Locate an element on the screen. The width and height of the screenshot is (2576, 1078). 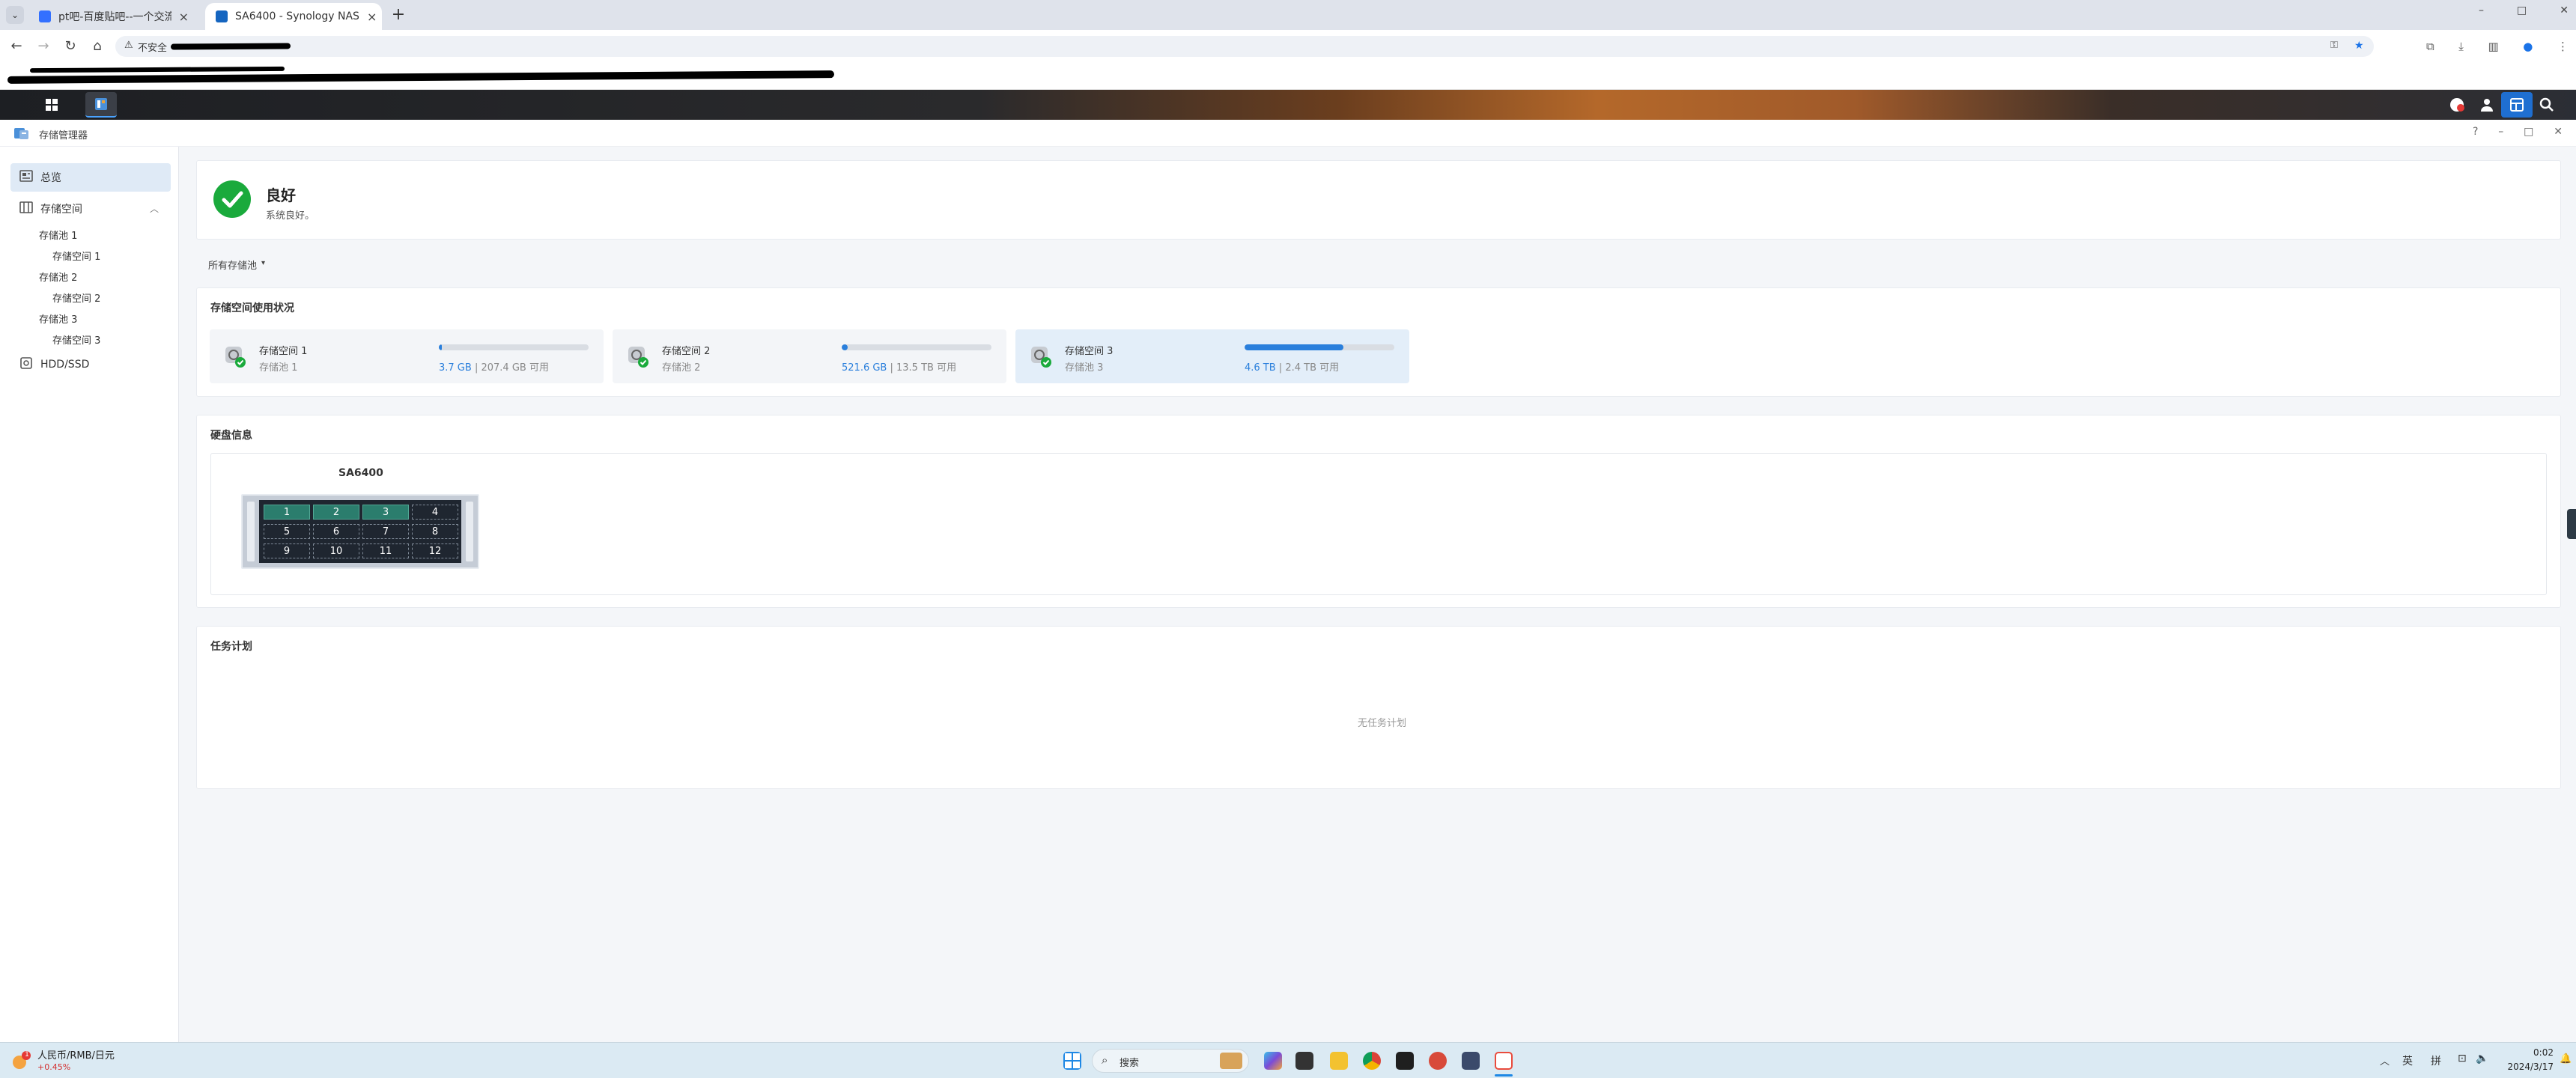
downloads-icon: ⤓ is located at coordinates (2461, 46).